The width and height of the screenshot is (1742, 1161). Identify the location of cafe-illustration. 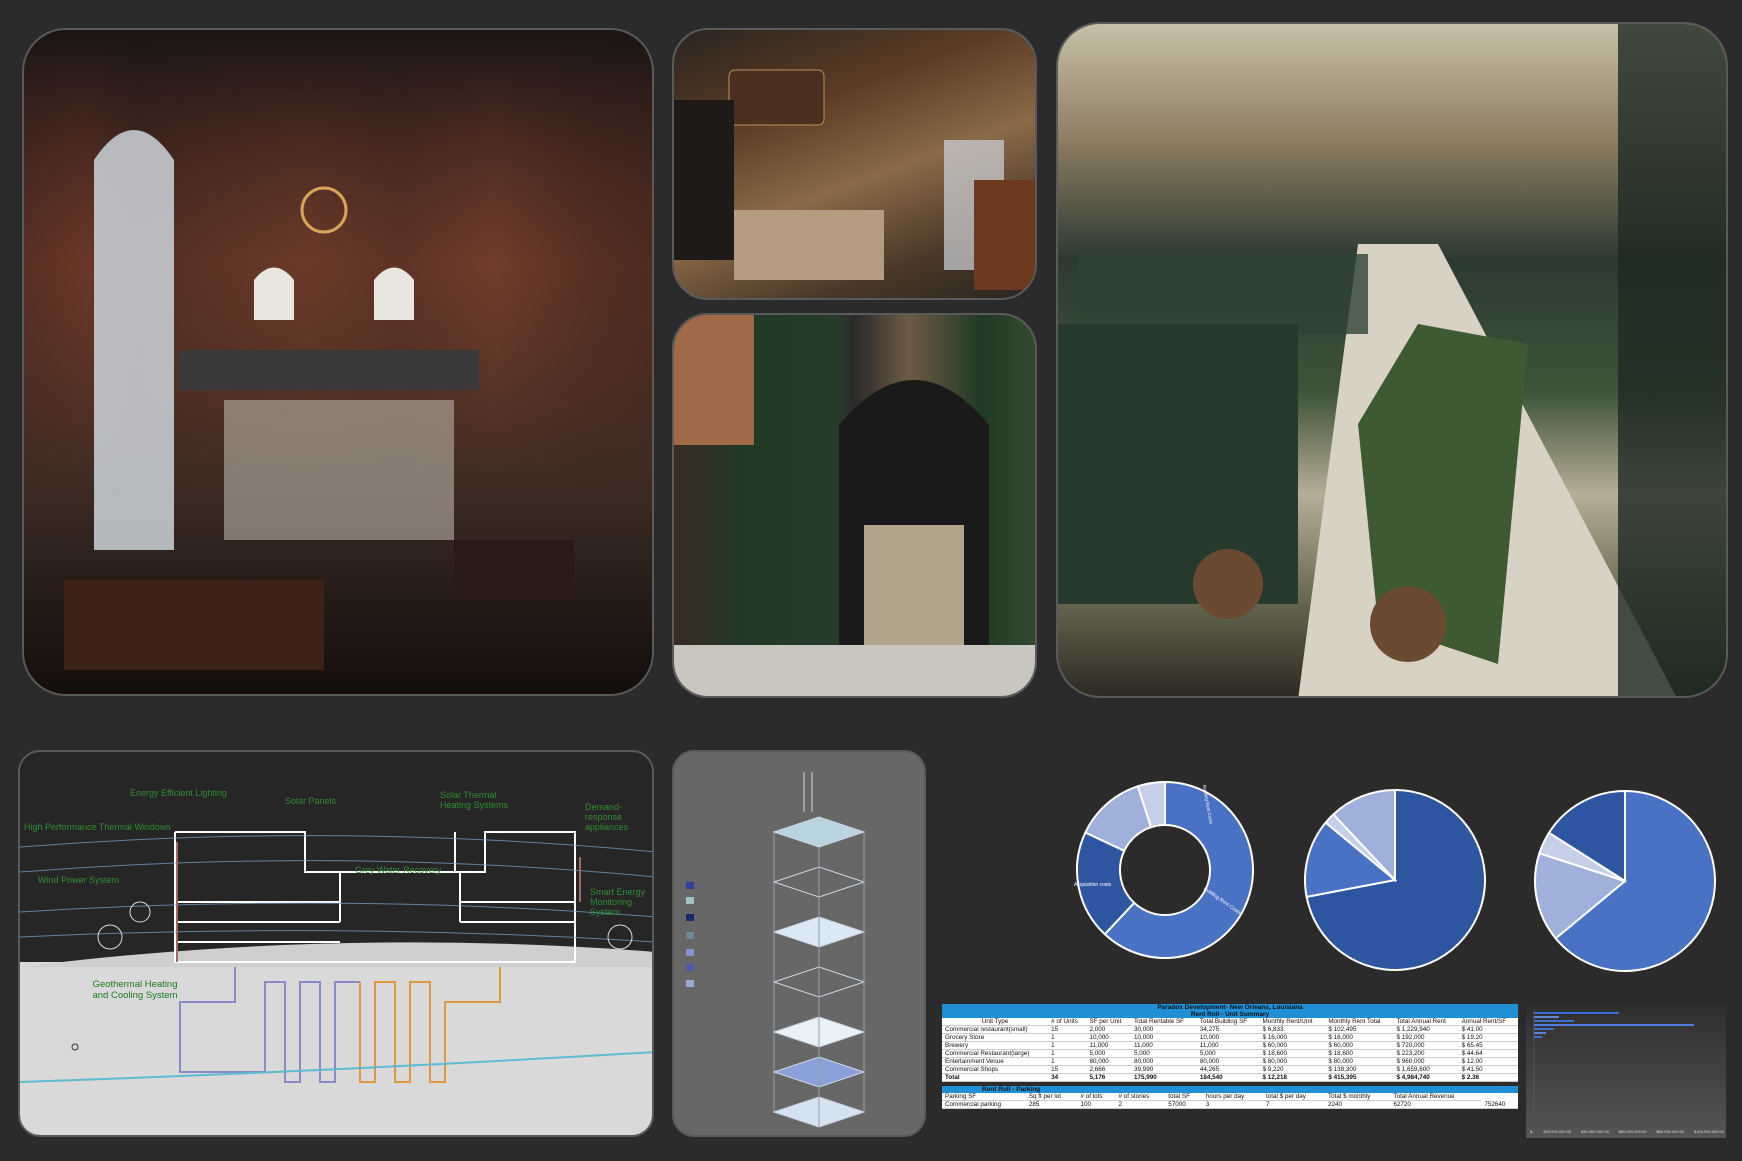
(854, 179).